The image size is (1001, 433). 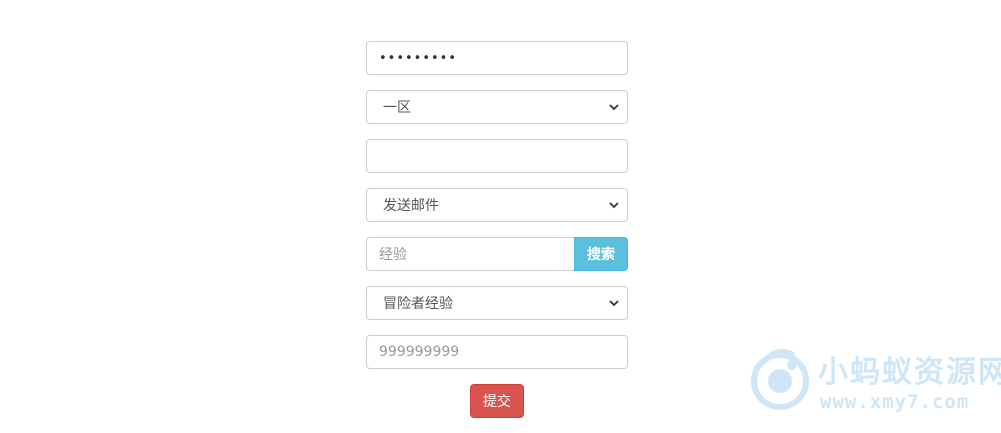 I want to click on action-select-value: 发送邮件, so click(x=411, y=206).